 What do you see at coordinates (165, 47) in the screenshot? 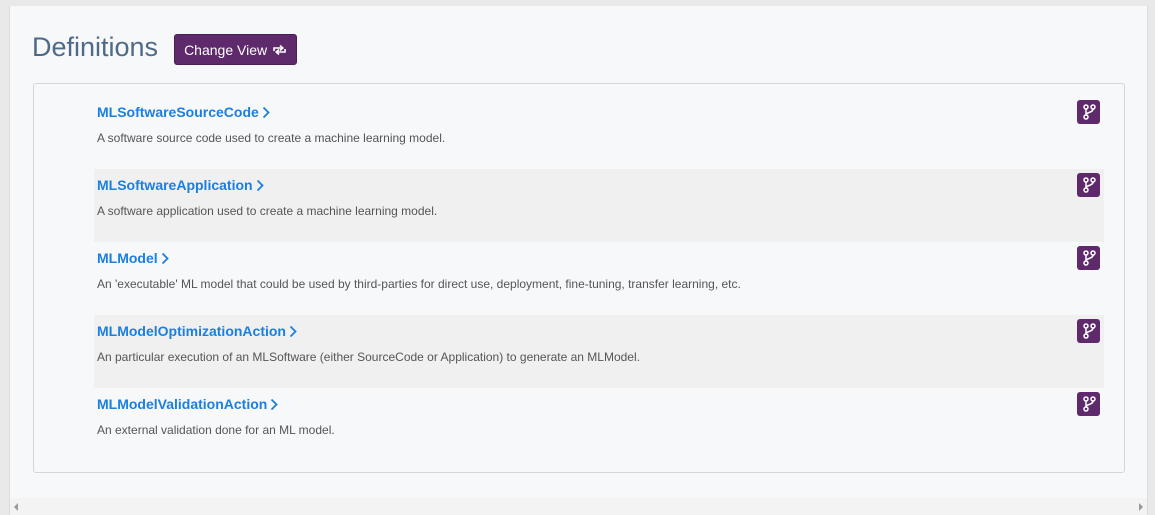
I see `page-header: Definitions Change View` at bounding box center [165, 47].